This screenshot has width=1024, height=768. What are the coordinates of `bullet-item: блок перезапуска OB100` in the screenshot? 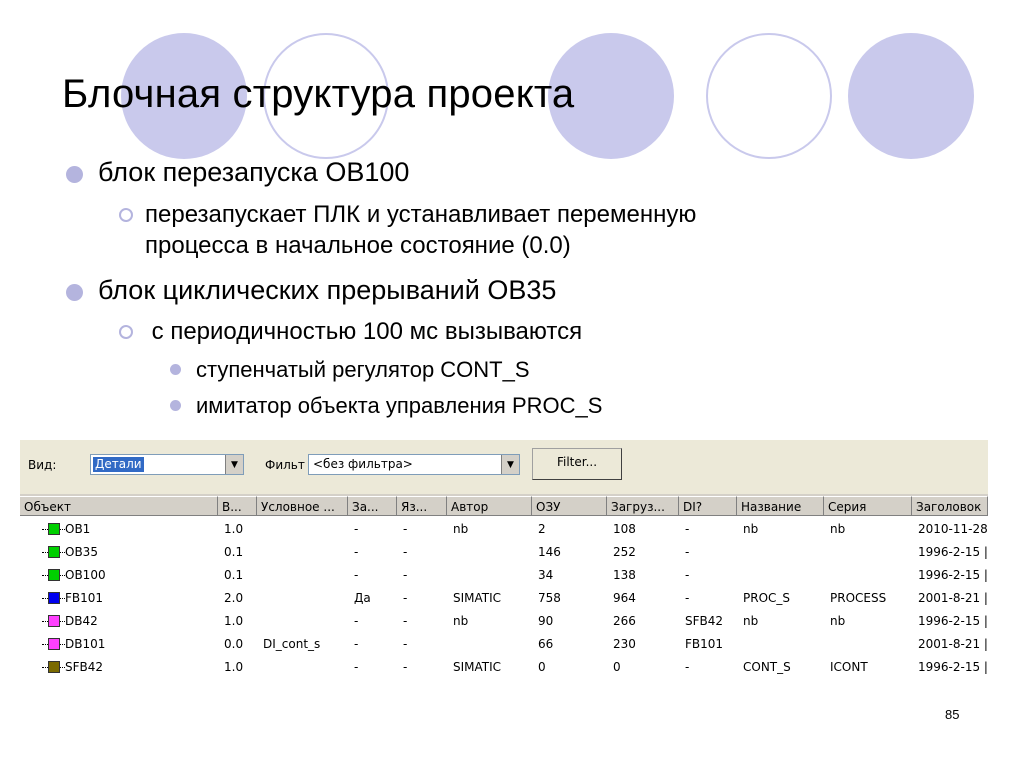 It's located at (254, 172).